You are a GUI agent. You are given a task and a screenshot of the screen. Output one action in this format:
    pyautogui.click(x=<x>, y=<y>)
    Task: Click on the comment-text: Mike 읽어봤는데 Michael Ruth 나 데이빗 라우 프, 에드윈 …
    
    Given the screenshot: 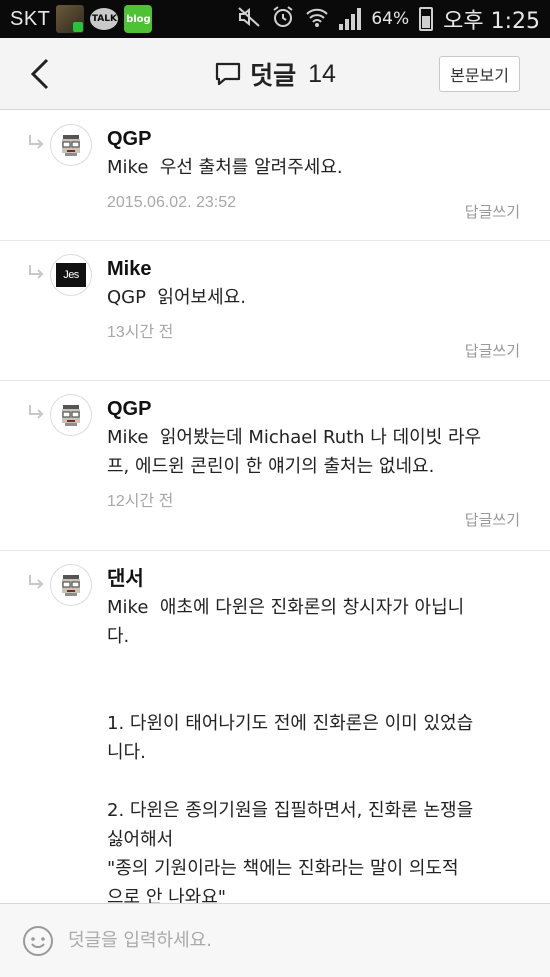 What is the action you would take?
    pyautogui.click(x=294, y=452)
    